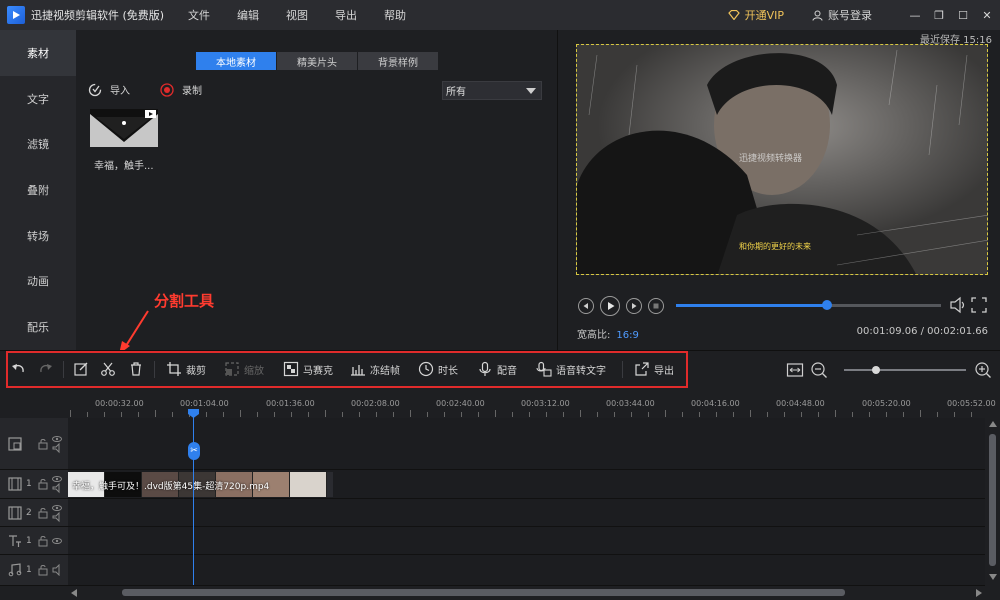 This screenshot has width=1000, height=600. I want to click on speaker-icon, so click(57, 570).